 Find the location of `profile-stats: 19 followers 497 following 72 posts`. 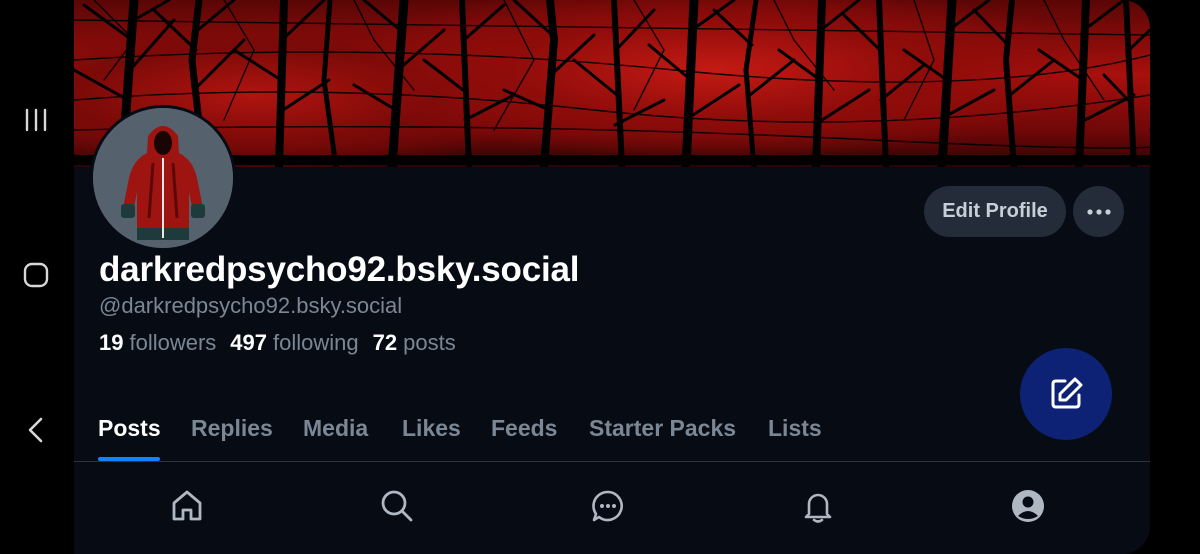

profile-stats: 19 followers 497 following 72 posts is located at coordinates (277, 343).